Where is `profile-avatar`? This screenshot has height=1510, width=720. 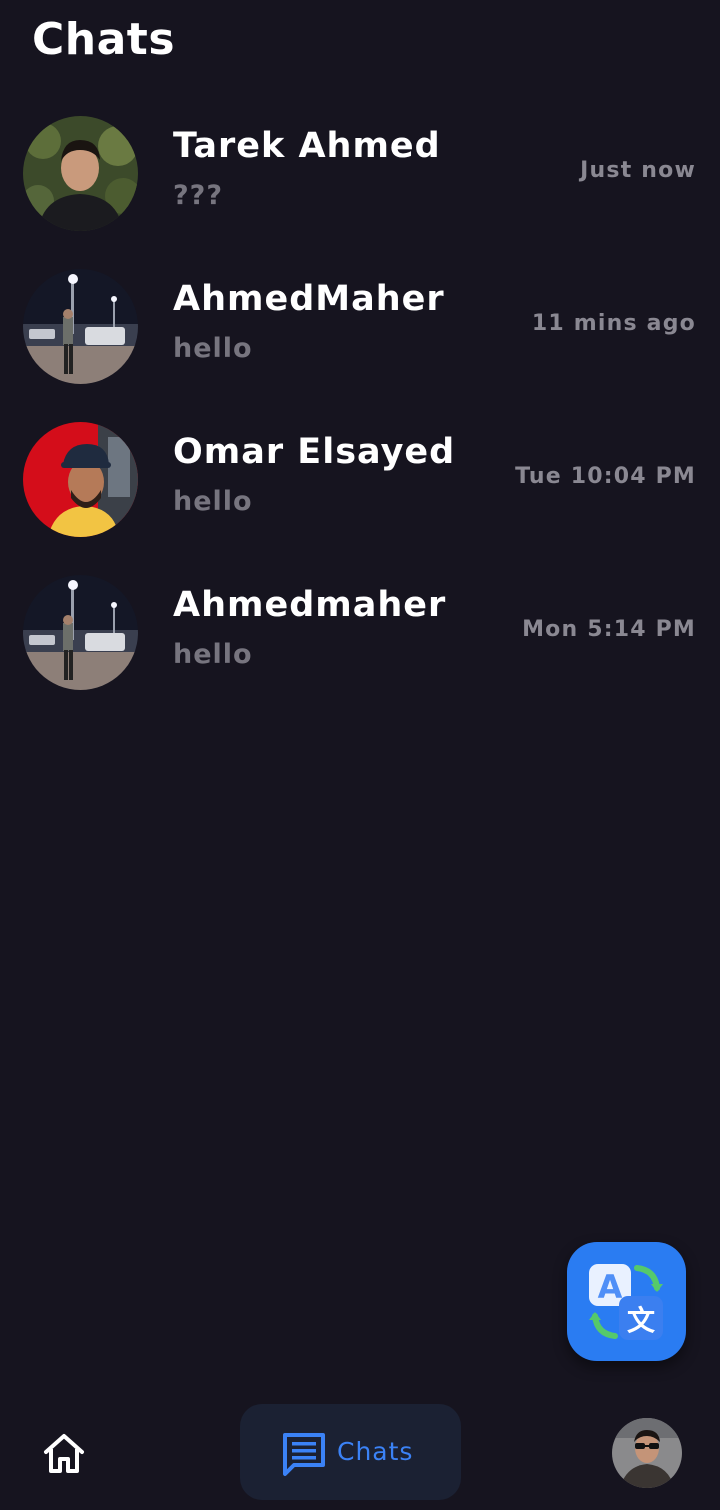
profile-avatar is located at coordinates (647, 1453).